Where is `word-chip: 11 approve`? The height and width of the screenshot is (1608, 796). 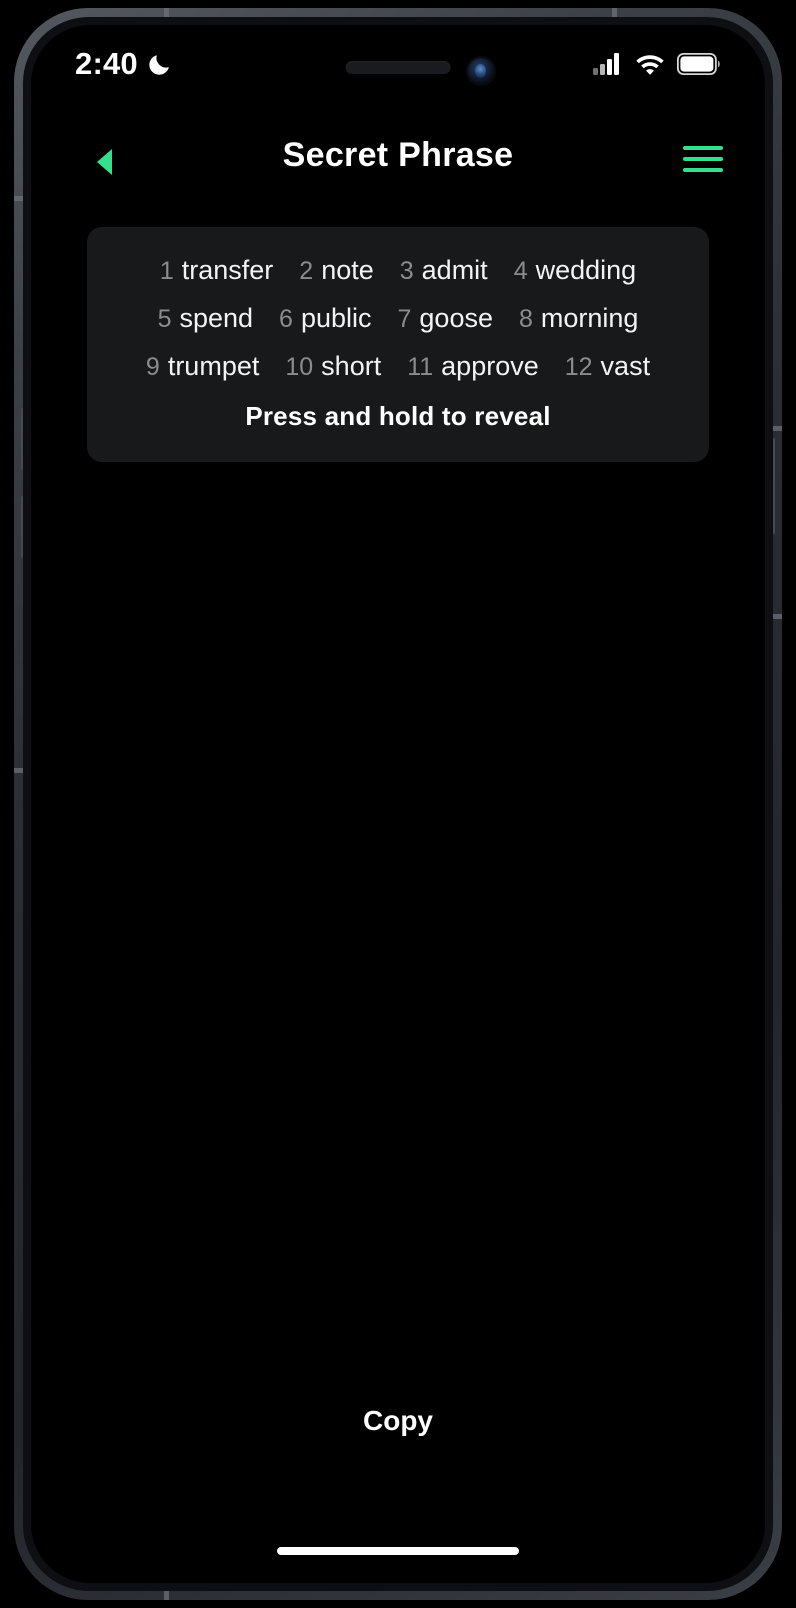 word-chip: 11 approve is located at coordinates (473, 366).